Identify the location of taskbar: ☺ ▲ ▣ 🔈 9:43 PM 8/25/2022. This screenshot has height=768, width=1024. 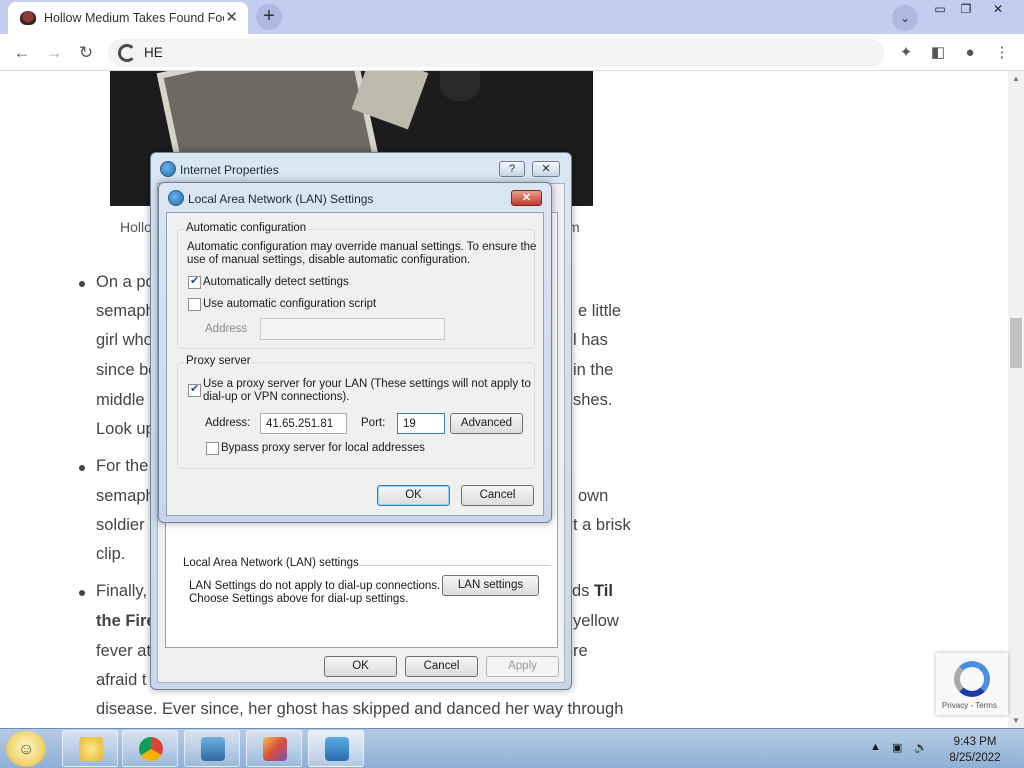
(512, 748).